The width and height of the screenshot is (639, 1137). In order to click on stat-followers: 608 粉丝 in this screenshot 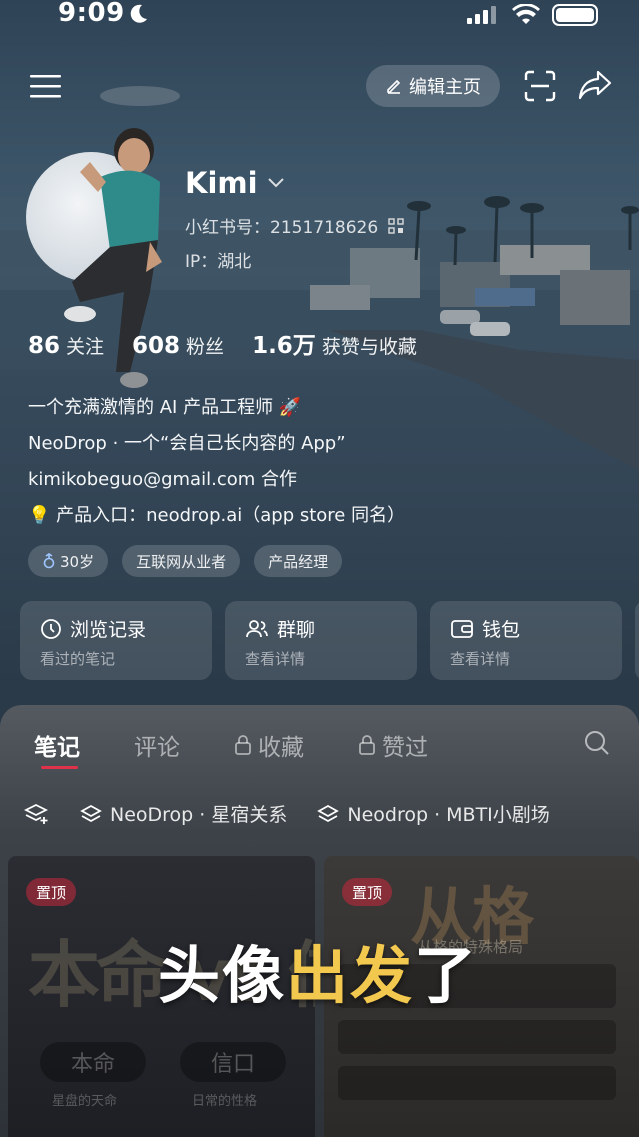, I will do `click(178, 345)`.